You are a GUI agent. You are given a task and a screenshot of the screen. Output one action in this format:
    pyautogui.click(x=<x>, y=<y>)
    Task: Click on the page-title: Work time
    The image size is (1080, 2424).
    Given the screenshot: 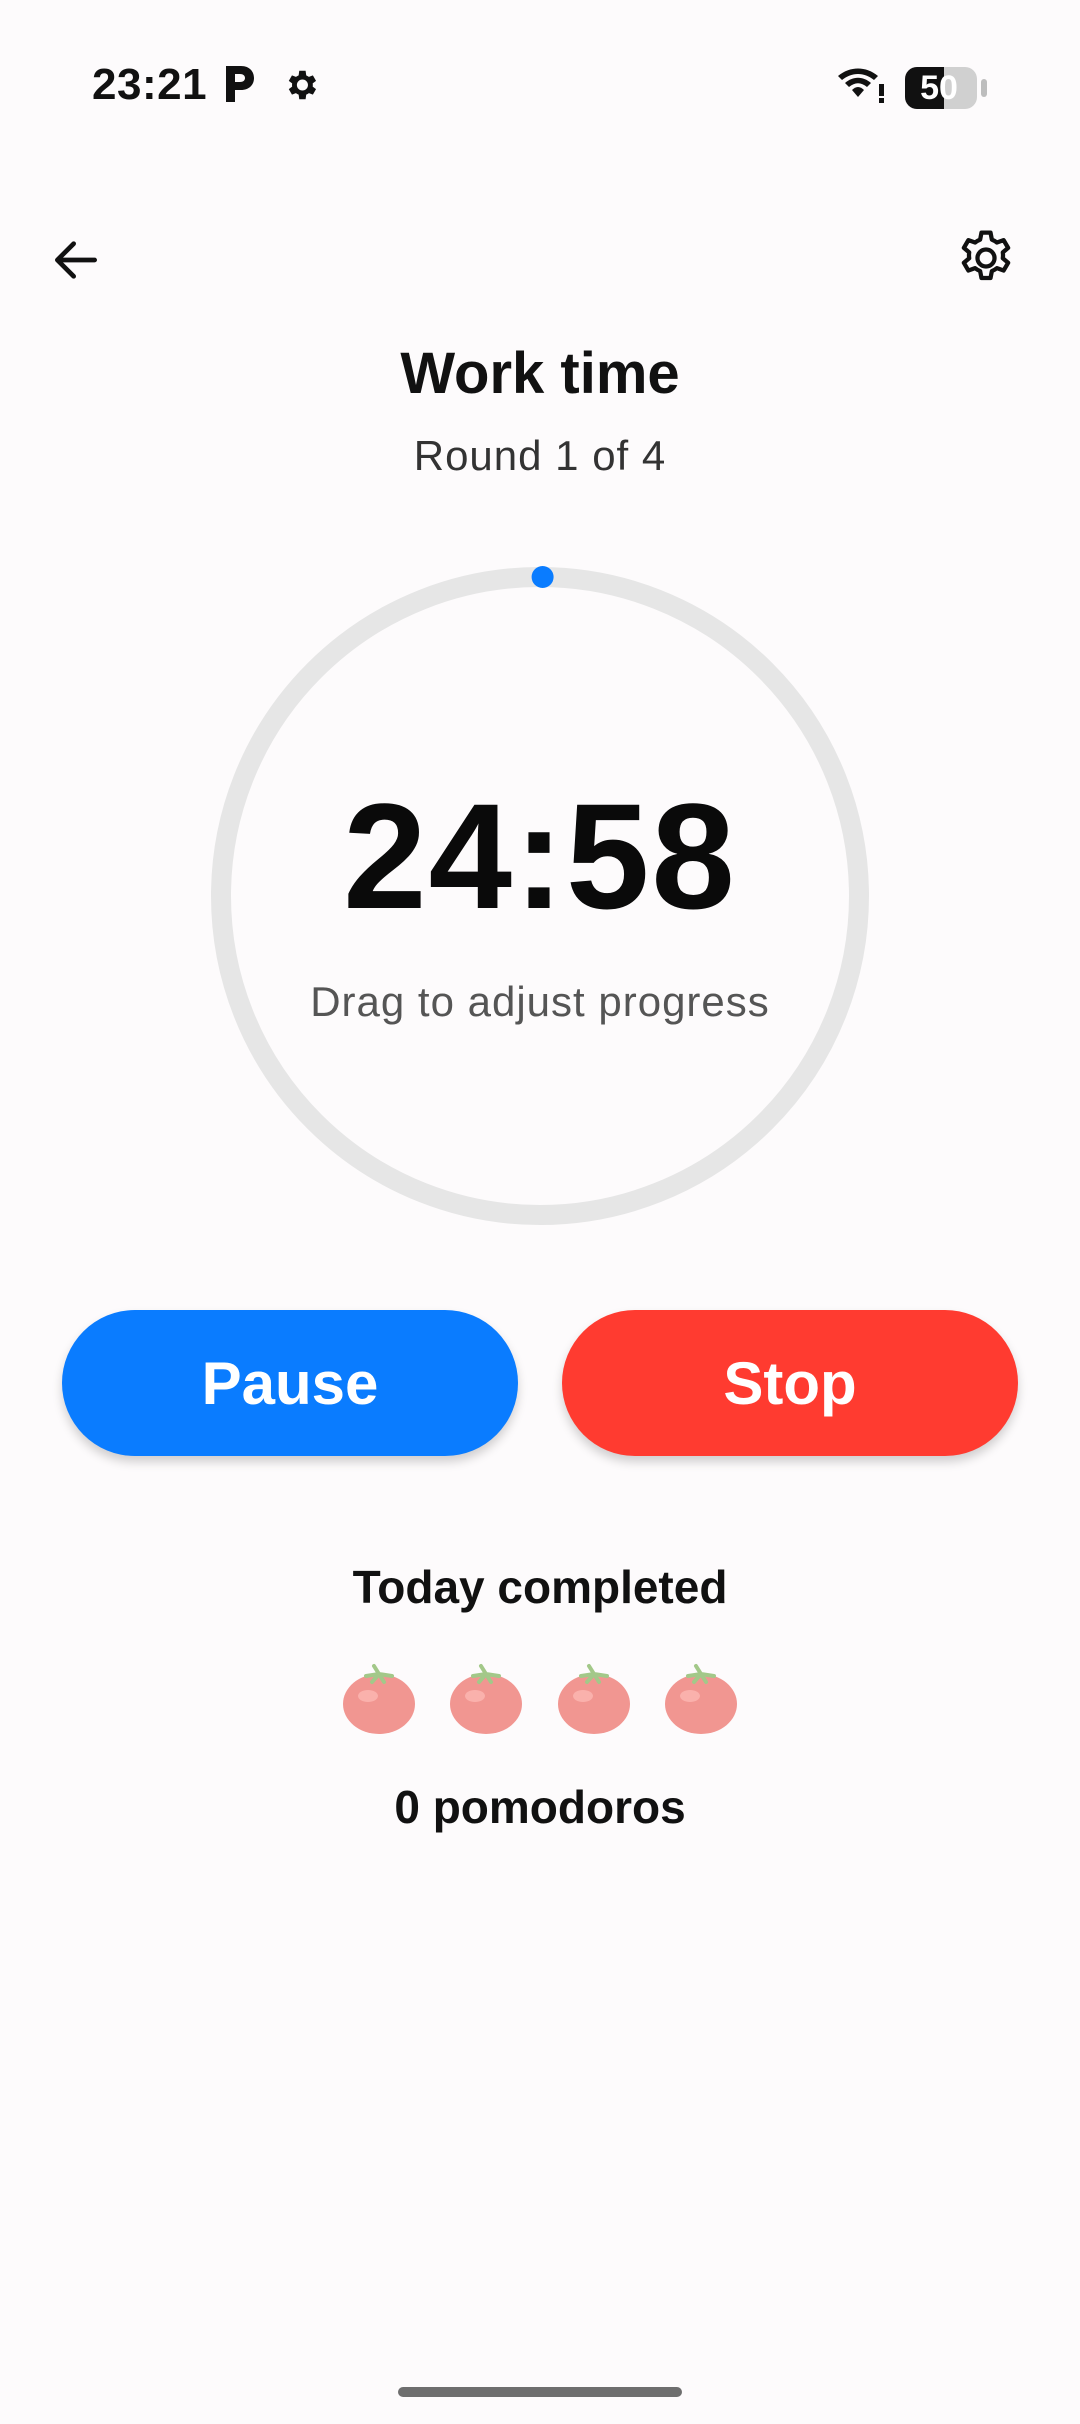 What is the action you would take?
    pyautogui.click(x=540, y=373)
    